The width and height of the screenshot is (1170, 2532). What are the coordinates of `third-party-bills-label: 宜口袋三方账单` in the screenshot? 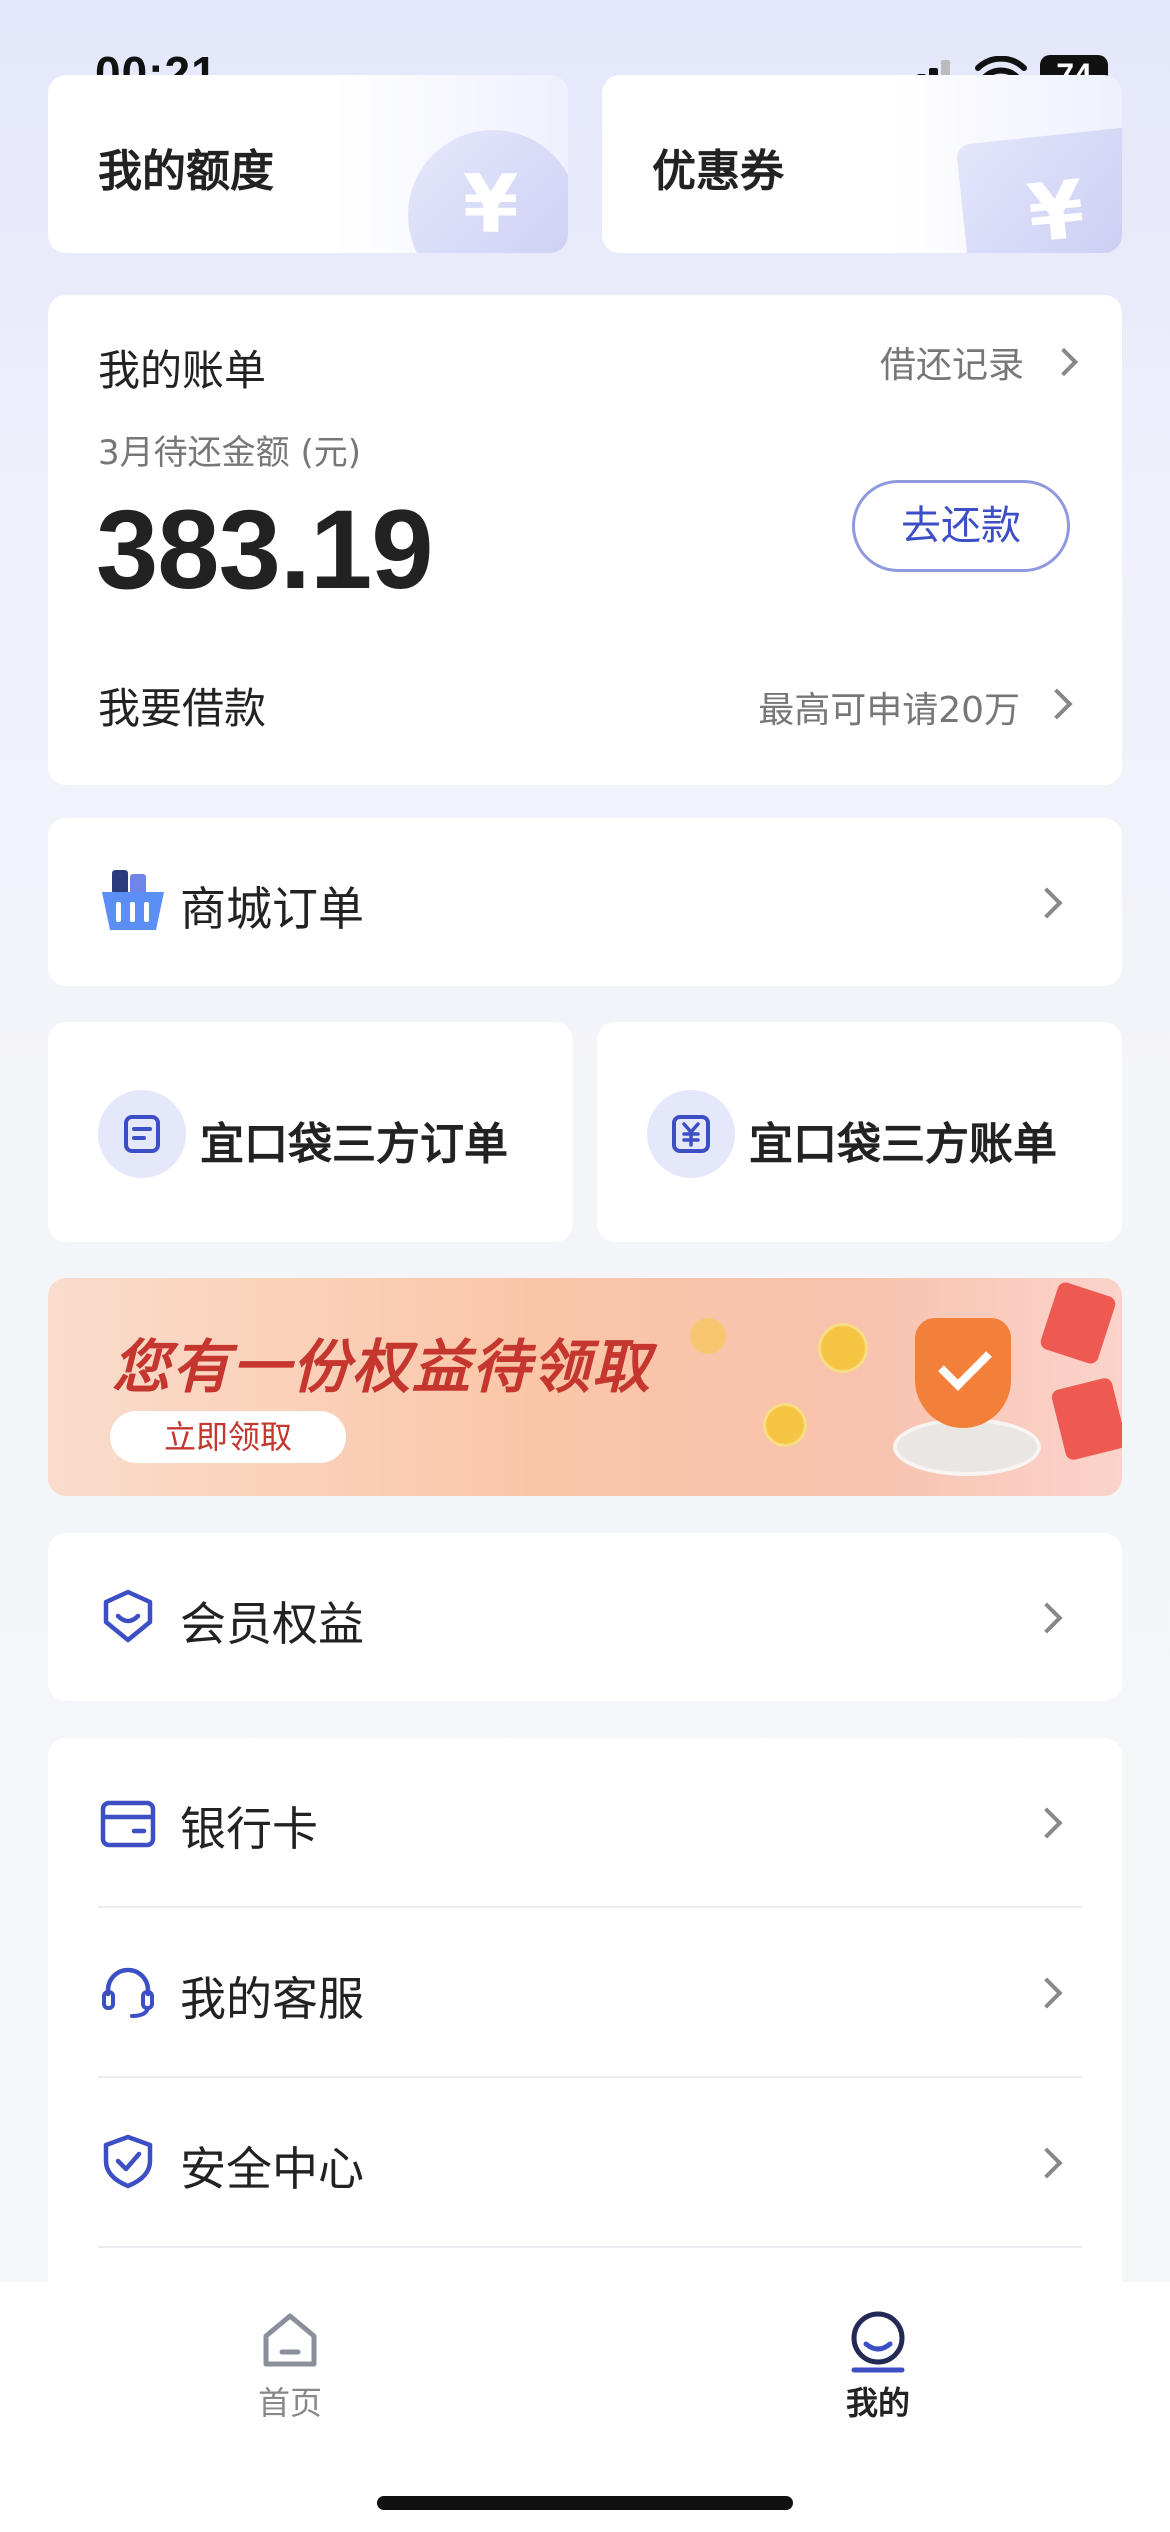 It's located at (903, 1144).